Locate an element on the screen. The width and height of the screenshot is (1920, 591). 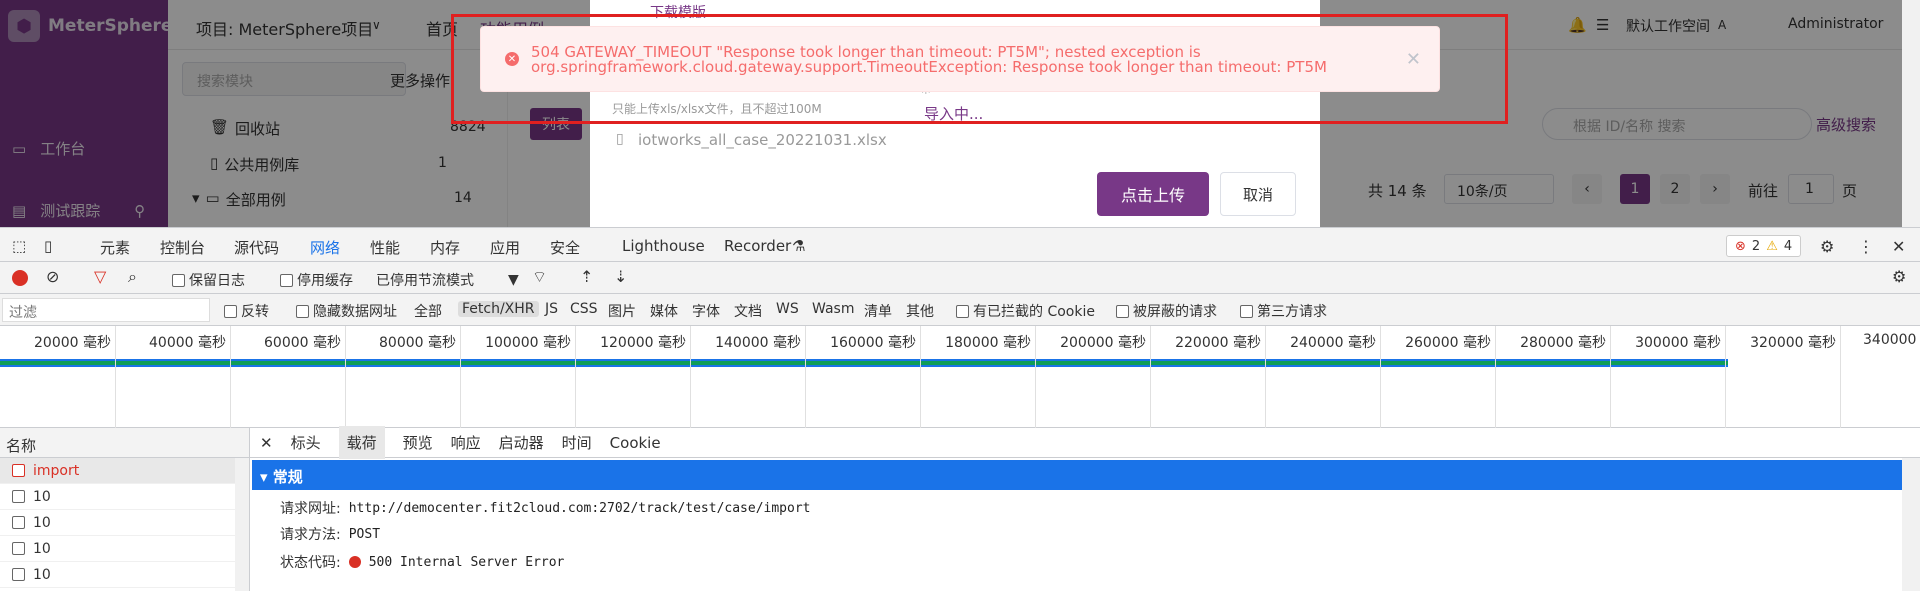
tab-network: 网络 is located at coordinates (325, 252).